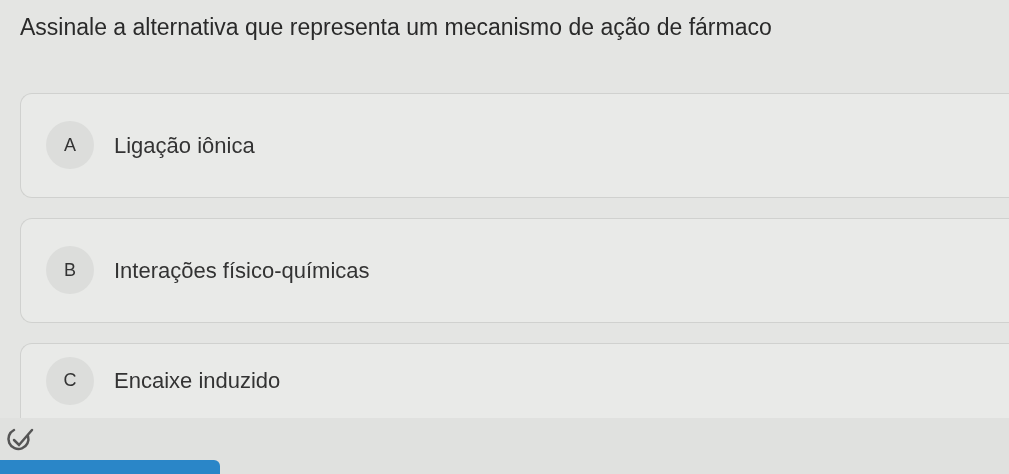 This screenshot has width=1009, height=474. Describe the element at coordinates (70, 270) in the screenshot. I see `option-letter: B` at that location.